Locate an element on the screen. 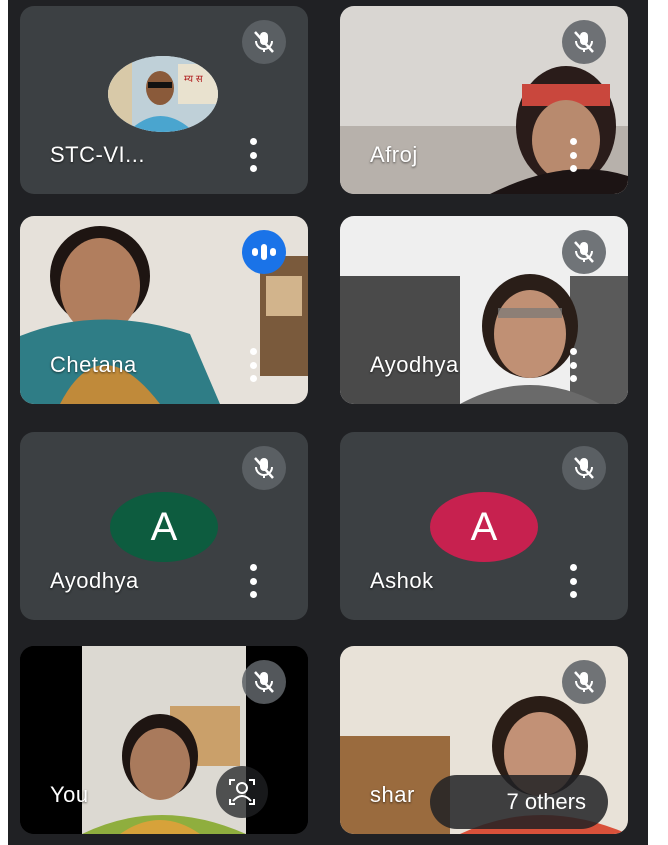 The image size is (668, 845). participant-name: Ashok is located at coordinates (402, 580).